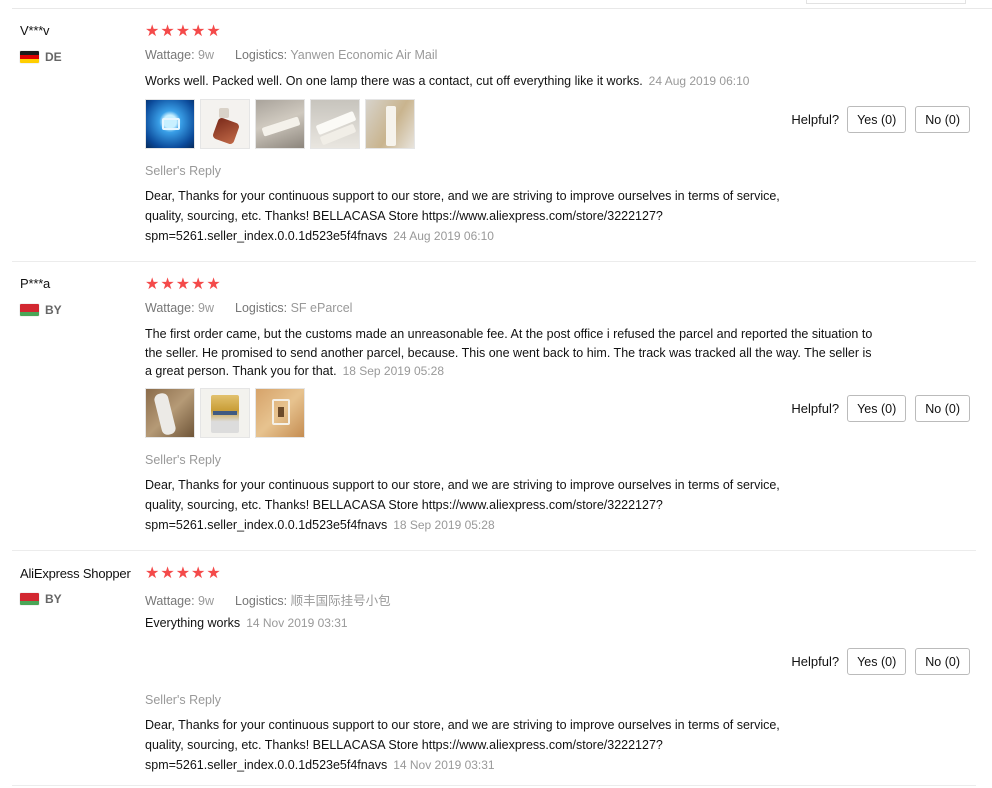 This screenshot has height=788, width=992. What do you see at coordinates (29, 57) in the screenshot?
I see `flag-de-icon` at bounding box center [29, 57].